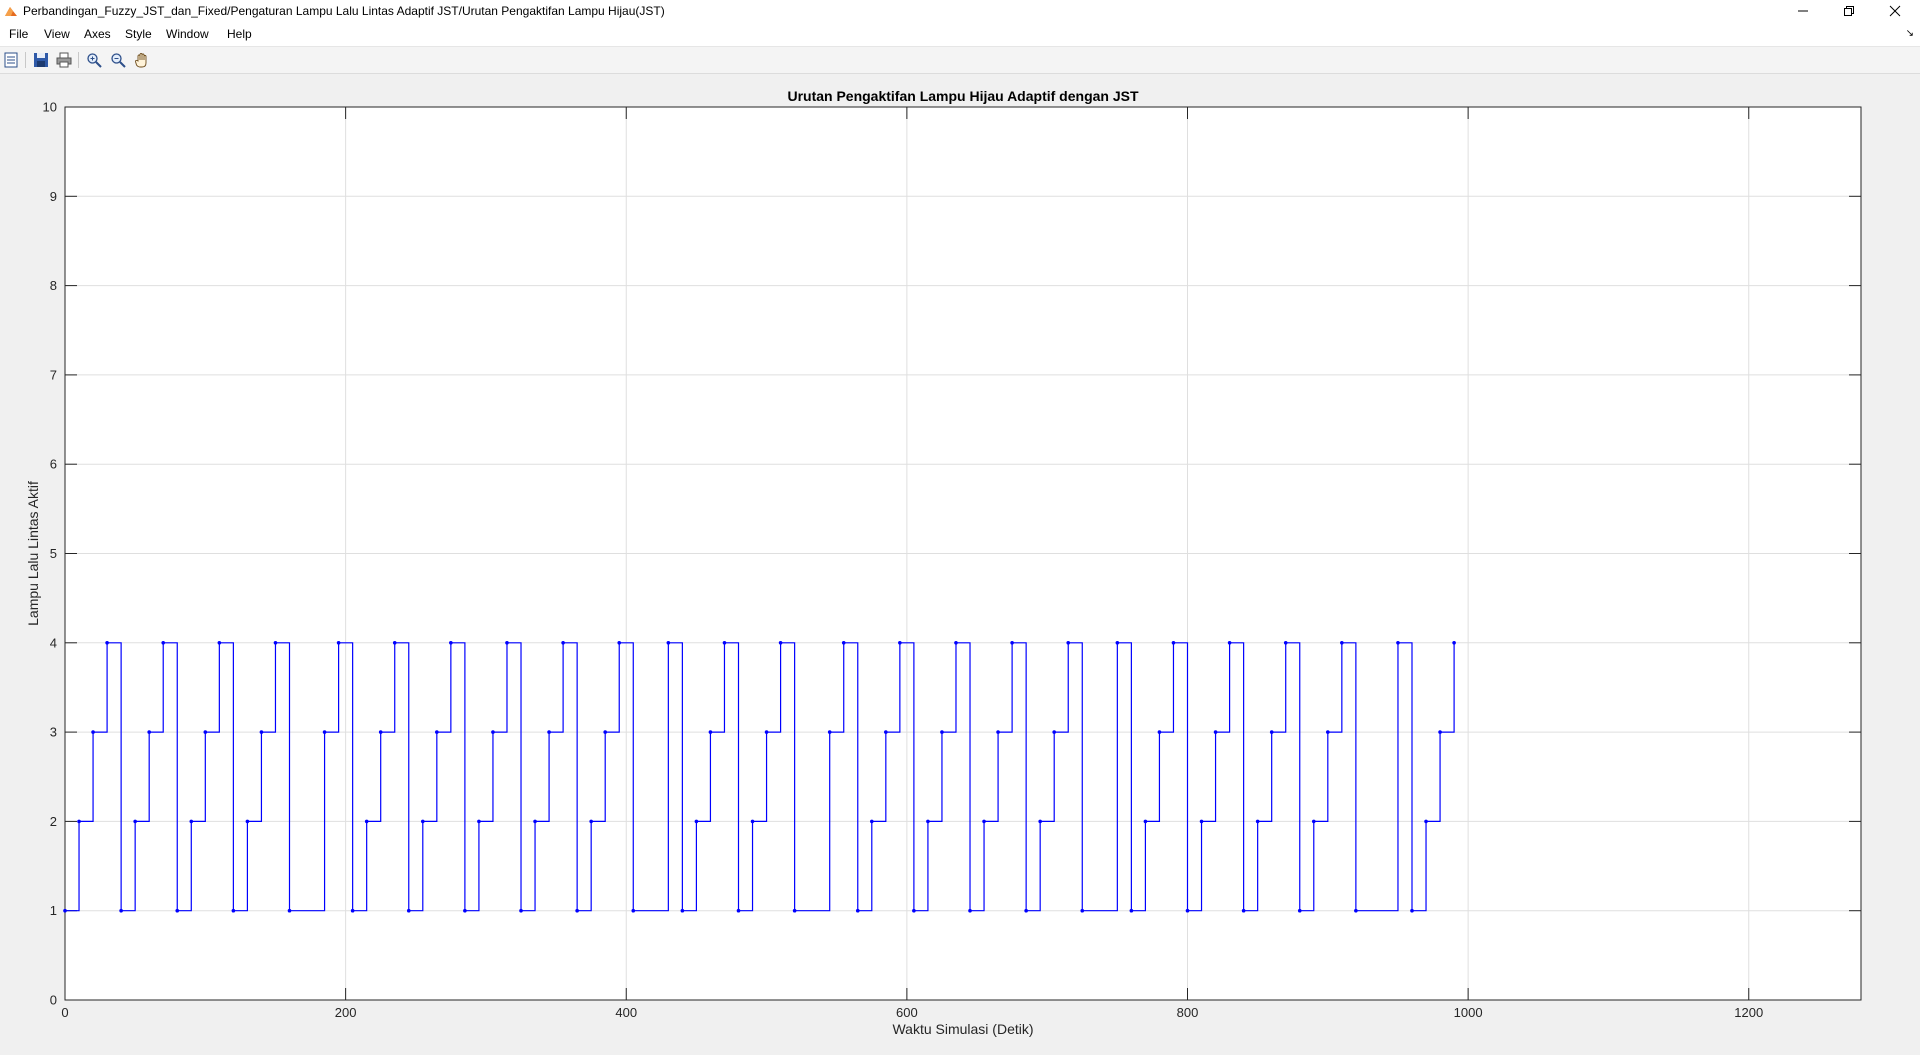  I want to click on restore-button, so click(1849, 11).